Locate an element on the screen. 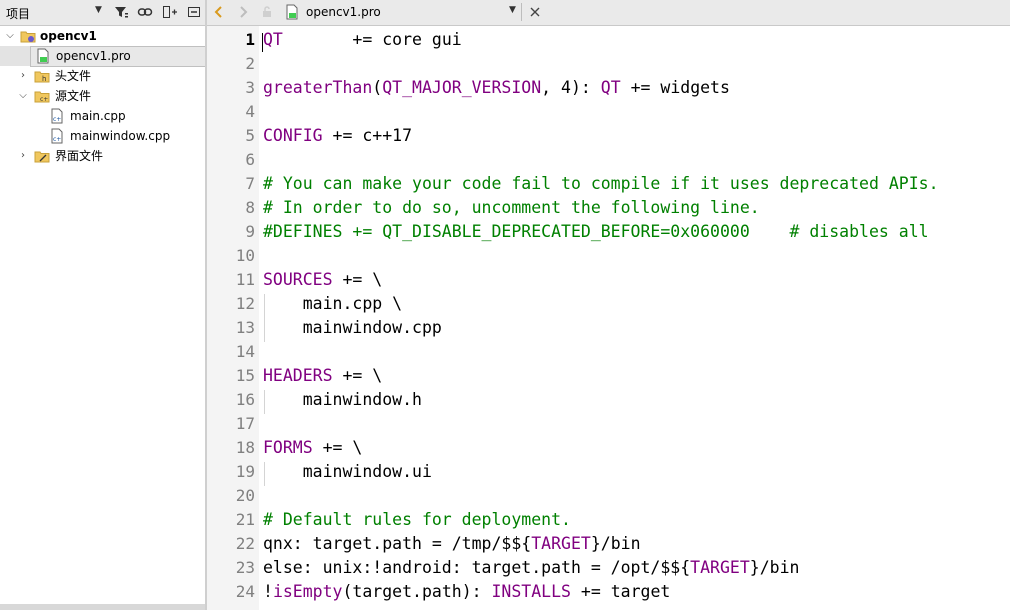  line-number: 20 is located at coordinates (245, 495).